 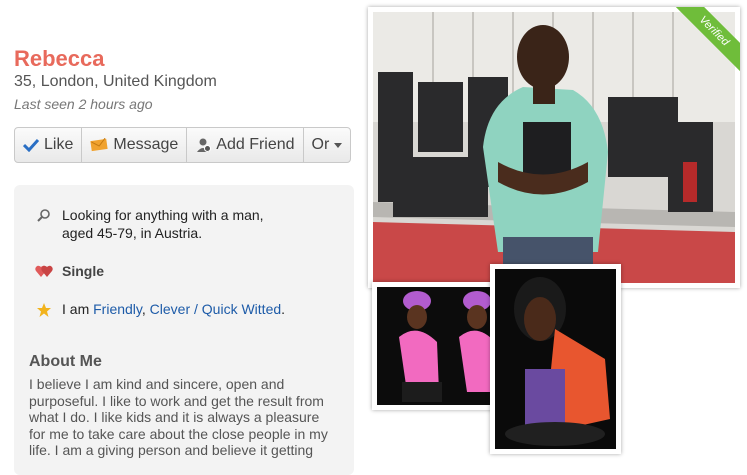 I want to click on message-button: Message, so click(x=135, y=145).